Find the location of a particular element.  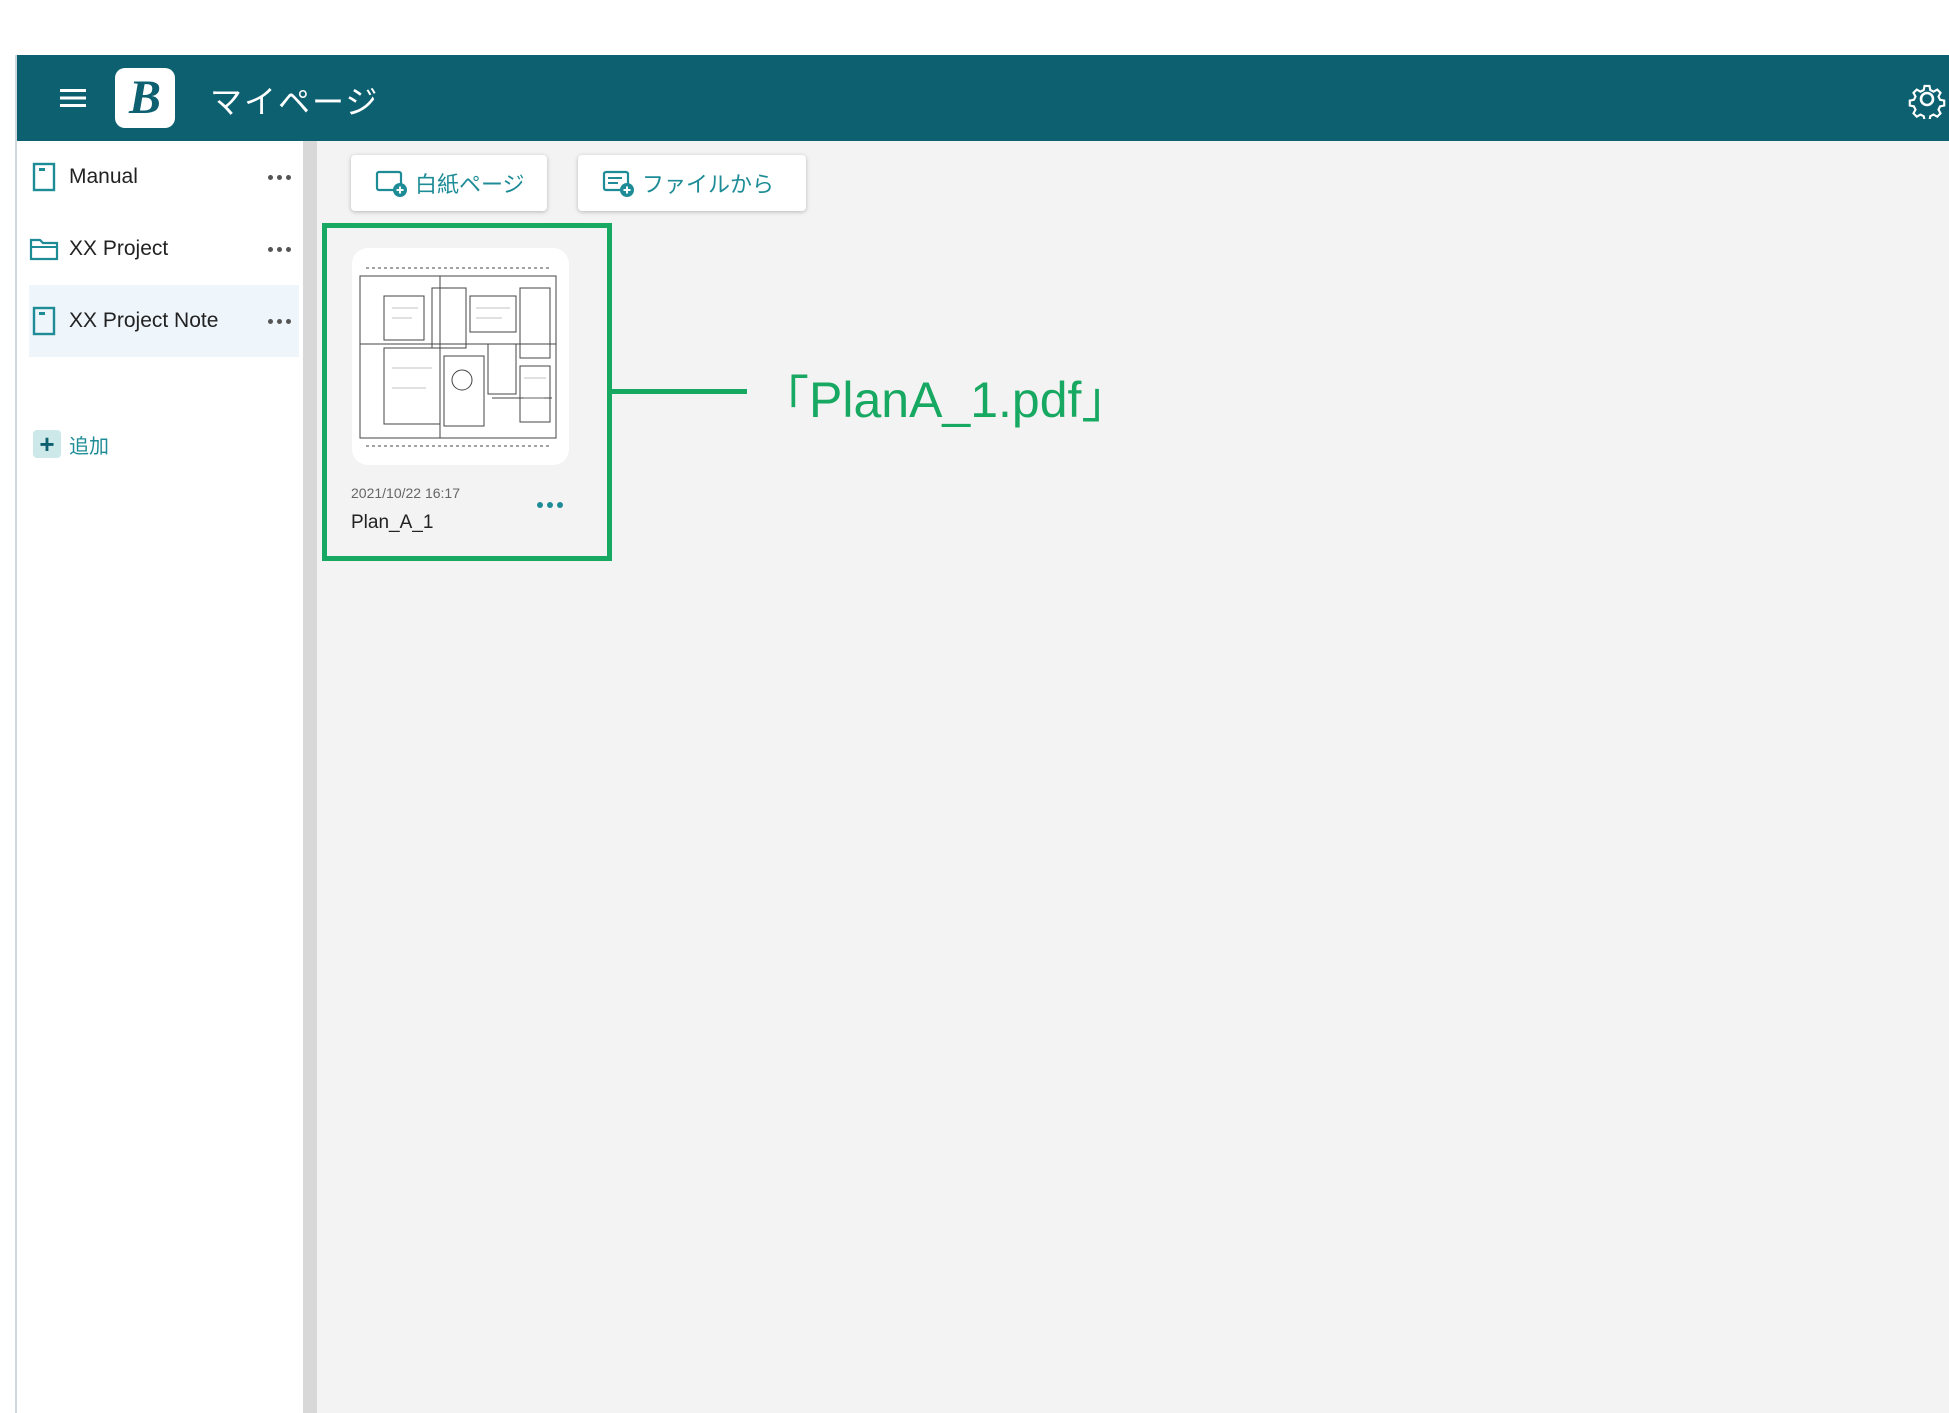

sidebar-item-xx-project-note: XX Project Note is located at coordinates (164, 321).